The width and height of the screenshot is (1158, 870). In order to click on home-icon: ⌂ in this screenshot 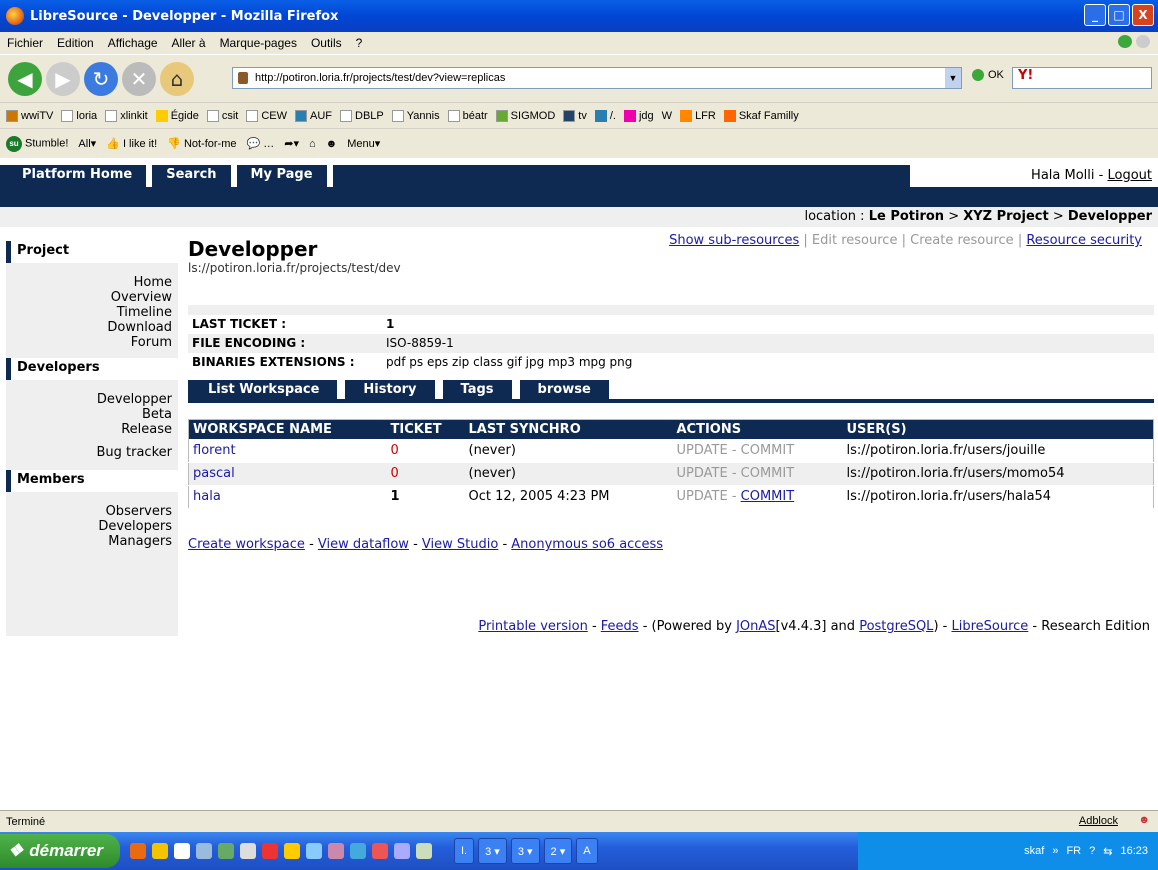, I will do `click(177, 78)`.